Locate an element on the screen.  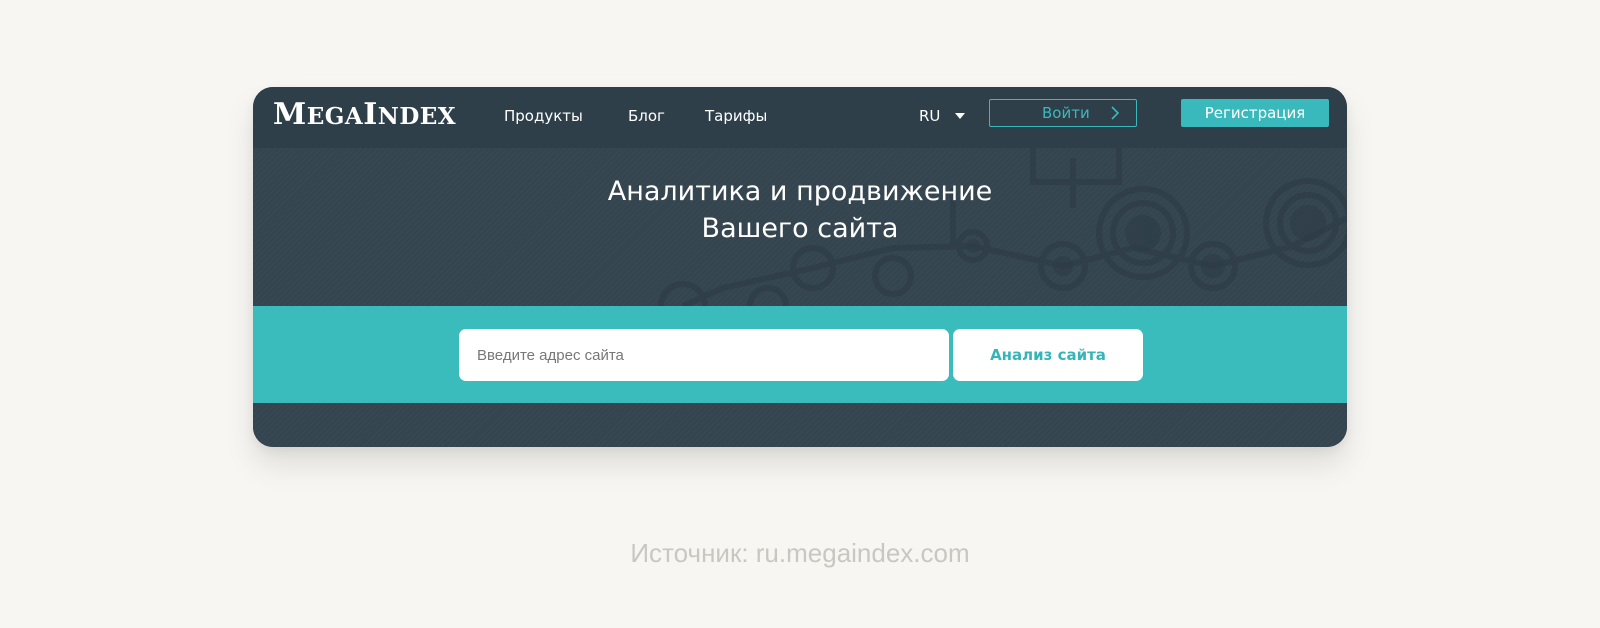
language-selector: RU is located at coordinates (929, 116).